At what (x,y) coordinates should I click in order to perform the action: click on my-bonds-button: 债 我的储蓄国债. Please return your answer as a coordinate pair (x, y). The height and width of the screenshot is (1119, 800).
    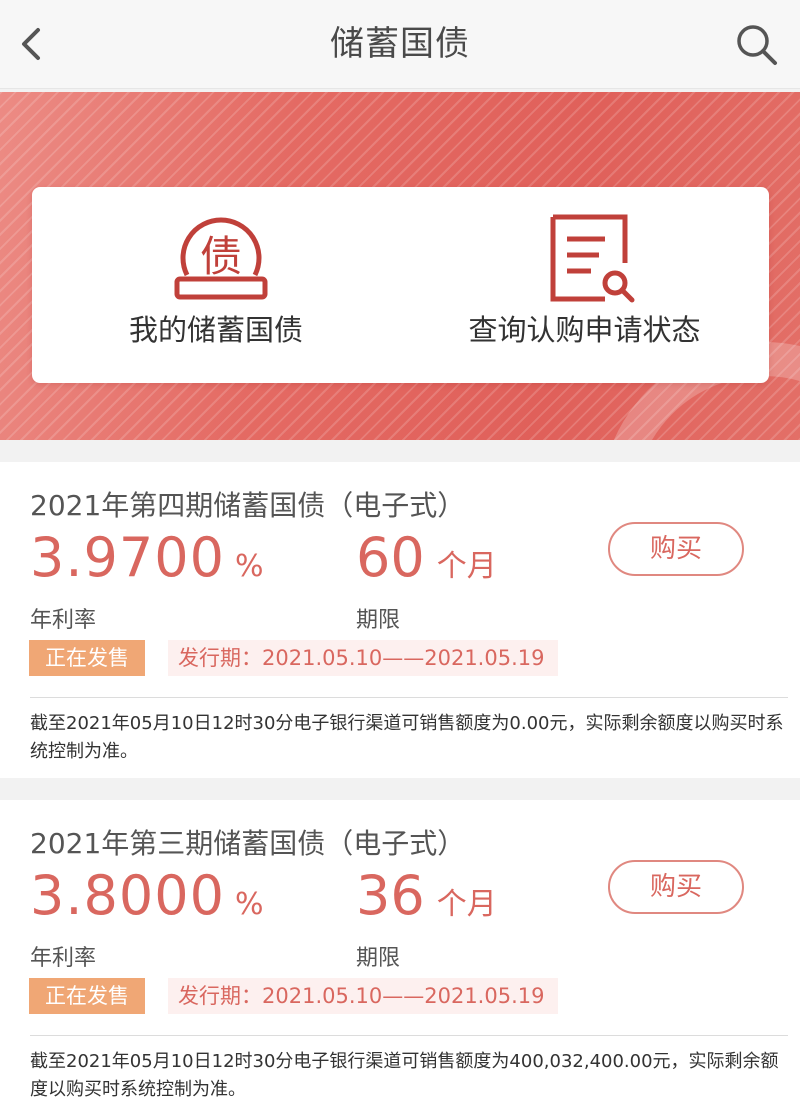
    Looking at the image, I should click on (216, 285).